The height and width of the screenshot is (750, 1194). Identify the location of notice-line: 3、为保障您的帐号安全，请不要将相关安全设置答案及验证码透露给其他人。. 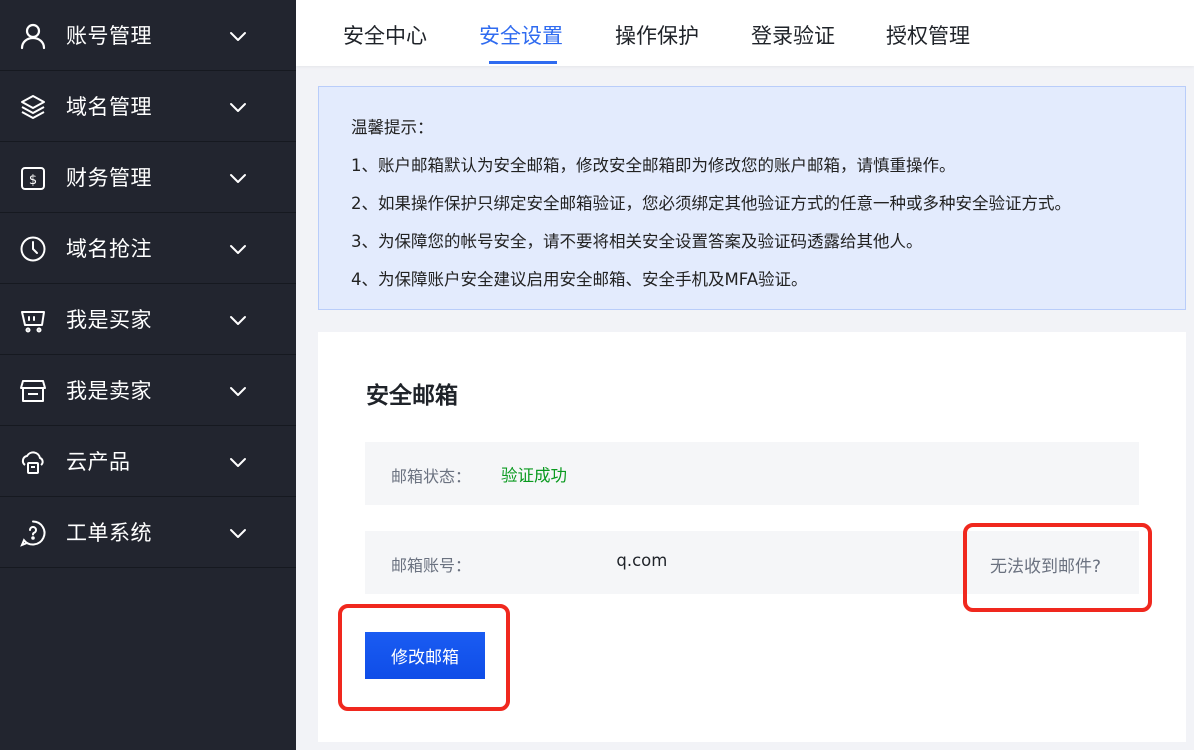
(637, 241).